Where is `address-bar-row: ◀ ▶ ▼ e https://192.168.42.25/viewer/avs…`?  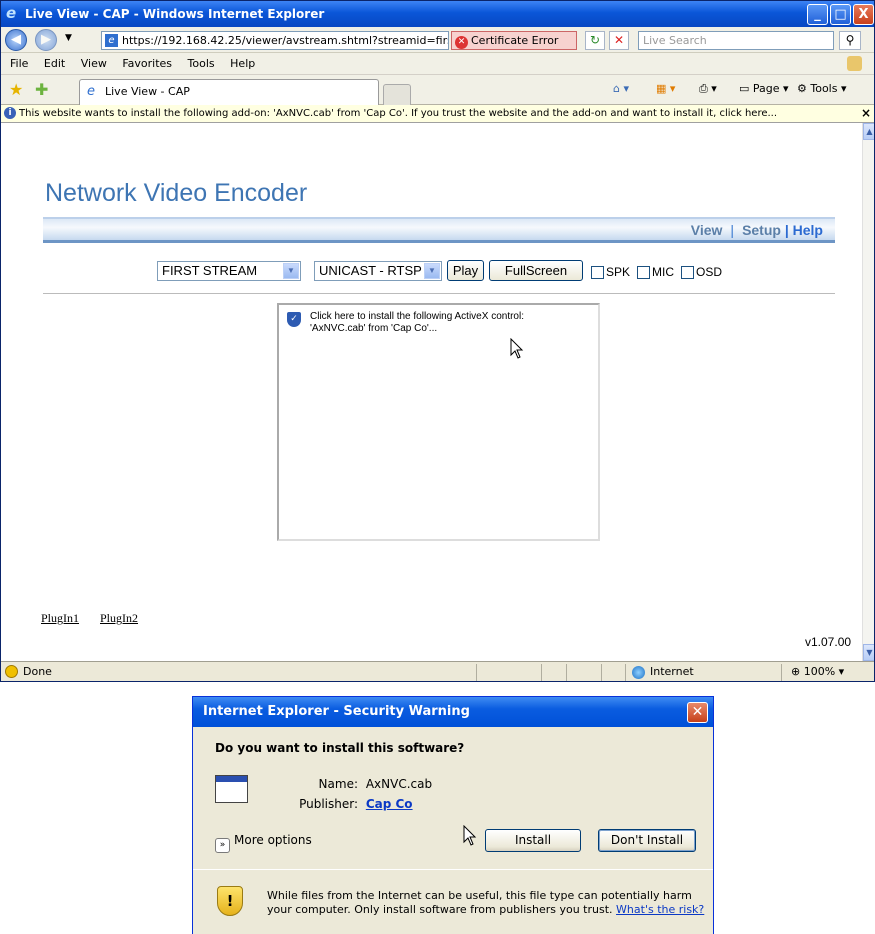 address-bar-row: ◀ ▶ ▼ e https://192.168.42.25/viewer/avs… is located at coordinates (437, 40).